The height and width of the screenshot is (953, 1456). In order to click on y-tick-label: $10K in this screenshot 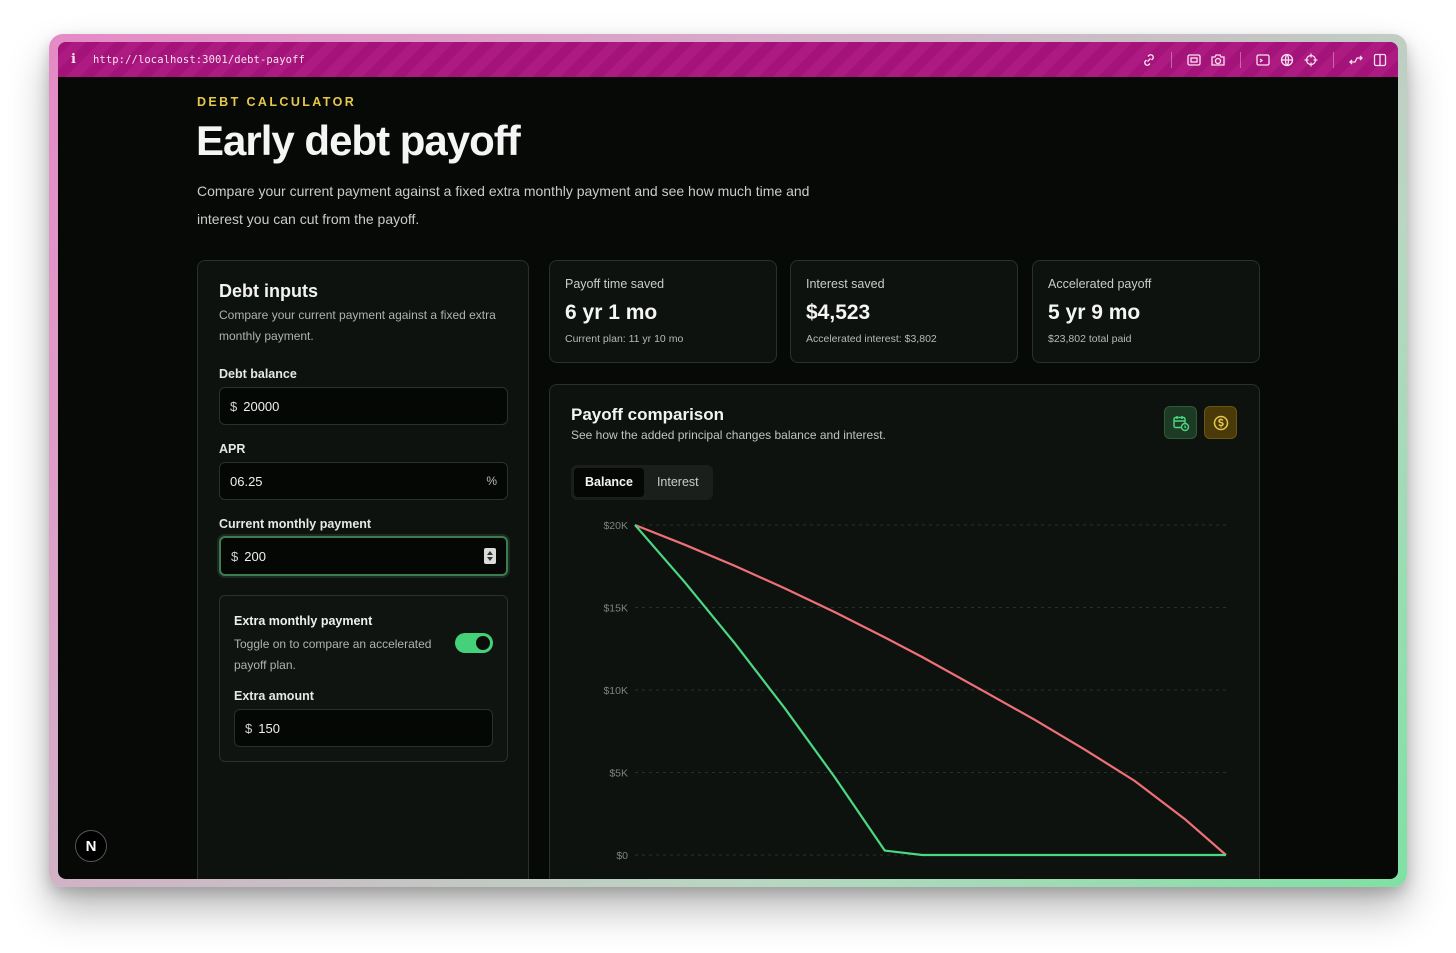, I will do `click(615, 691)`.